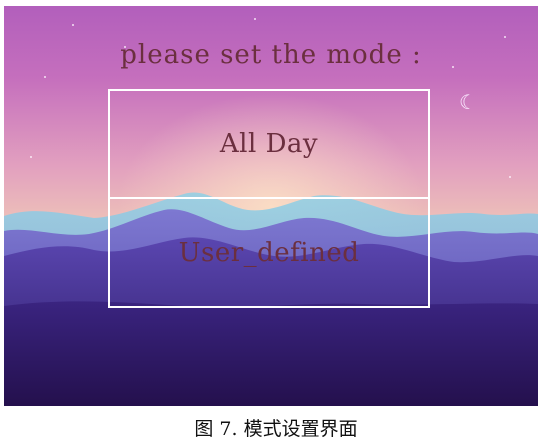  I want to click on figure-caption: 图 7. 模式设置界面, so click(276, 429).